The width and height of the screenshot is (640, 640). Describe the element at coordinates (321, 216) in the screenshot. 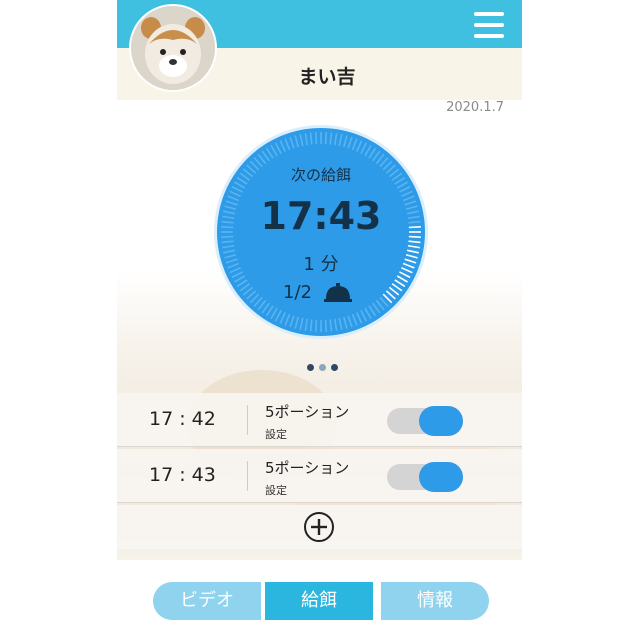

I see `next-feeding-time: 17:43` at that location.